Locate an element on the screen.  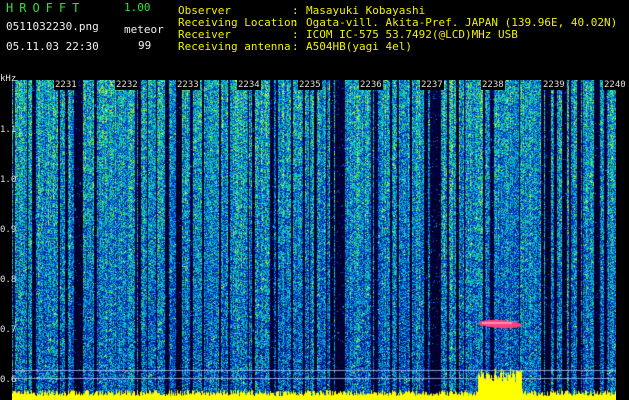
time-tick-label: 2235 is located at coordinates (310, 85).